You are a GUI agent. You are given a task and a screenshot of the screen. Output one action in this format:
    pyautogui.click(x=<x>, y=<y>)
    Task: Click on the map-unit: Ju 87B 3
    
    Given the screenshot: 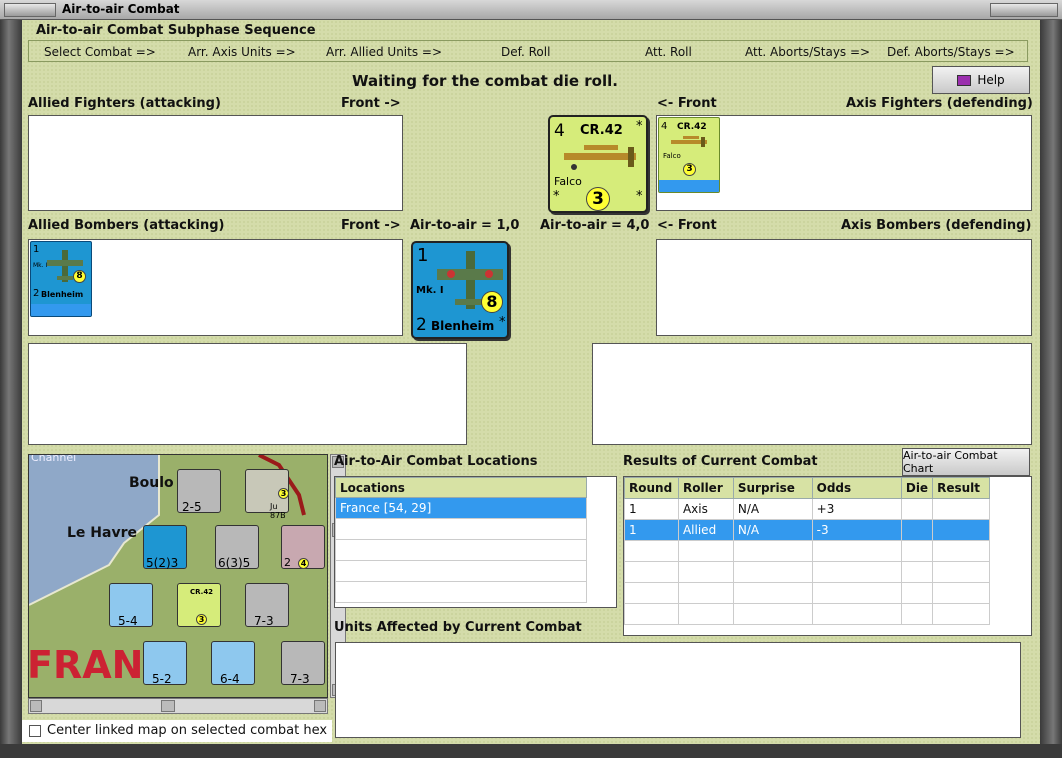 What is the action you would take?
    pyautogui.click(x=267, y=494)
    